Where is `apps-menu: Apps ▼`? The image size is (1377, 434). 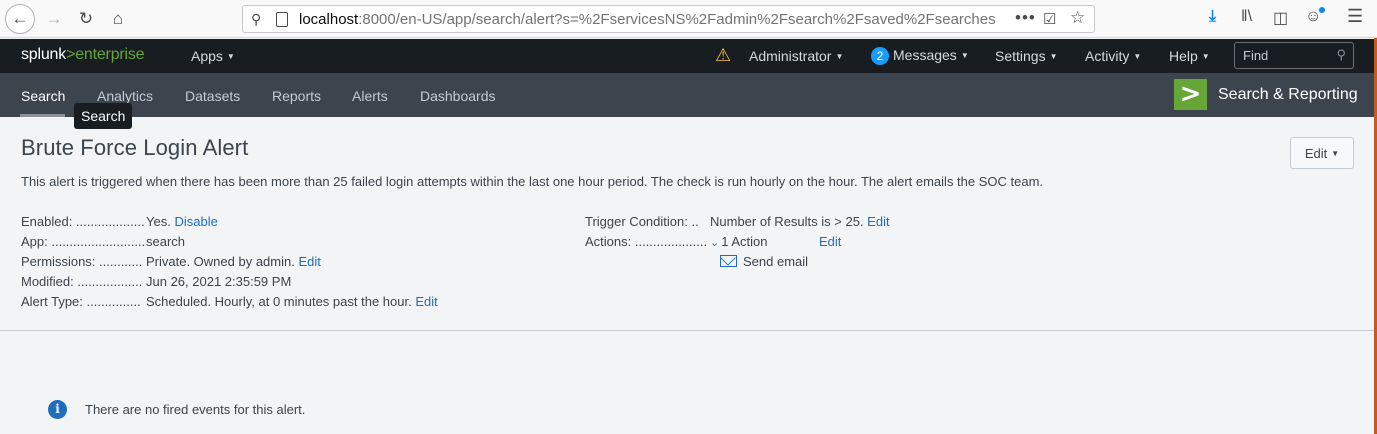 apps-menu: Apps ▼ is located at coordinates (213, 56).